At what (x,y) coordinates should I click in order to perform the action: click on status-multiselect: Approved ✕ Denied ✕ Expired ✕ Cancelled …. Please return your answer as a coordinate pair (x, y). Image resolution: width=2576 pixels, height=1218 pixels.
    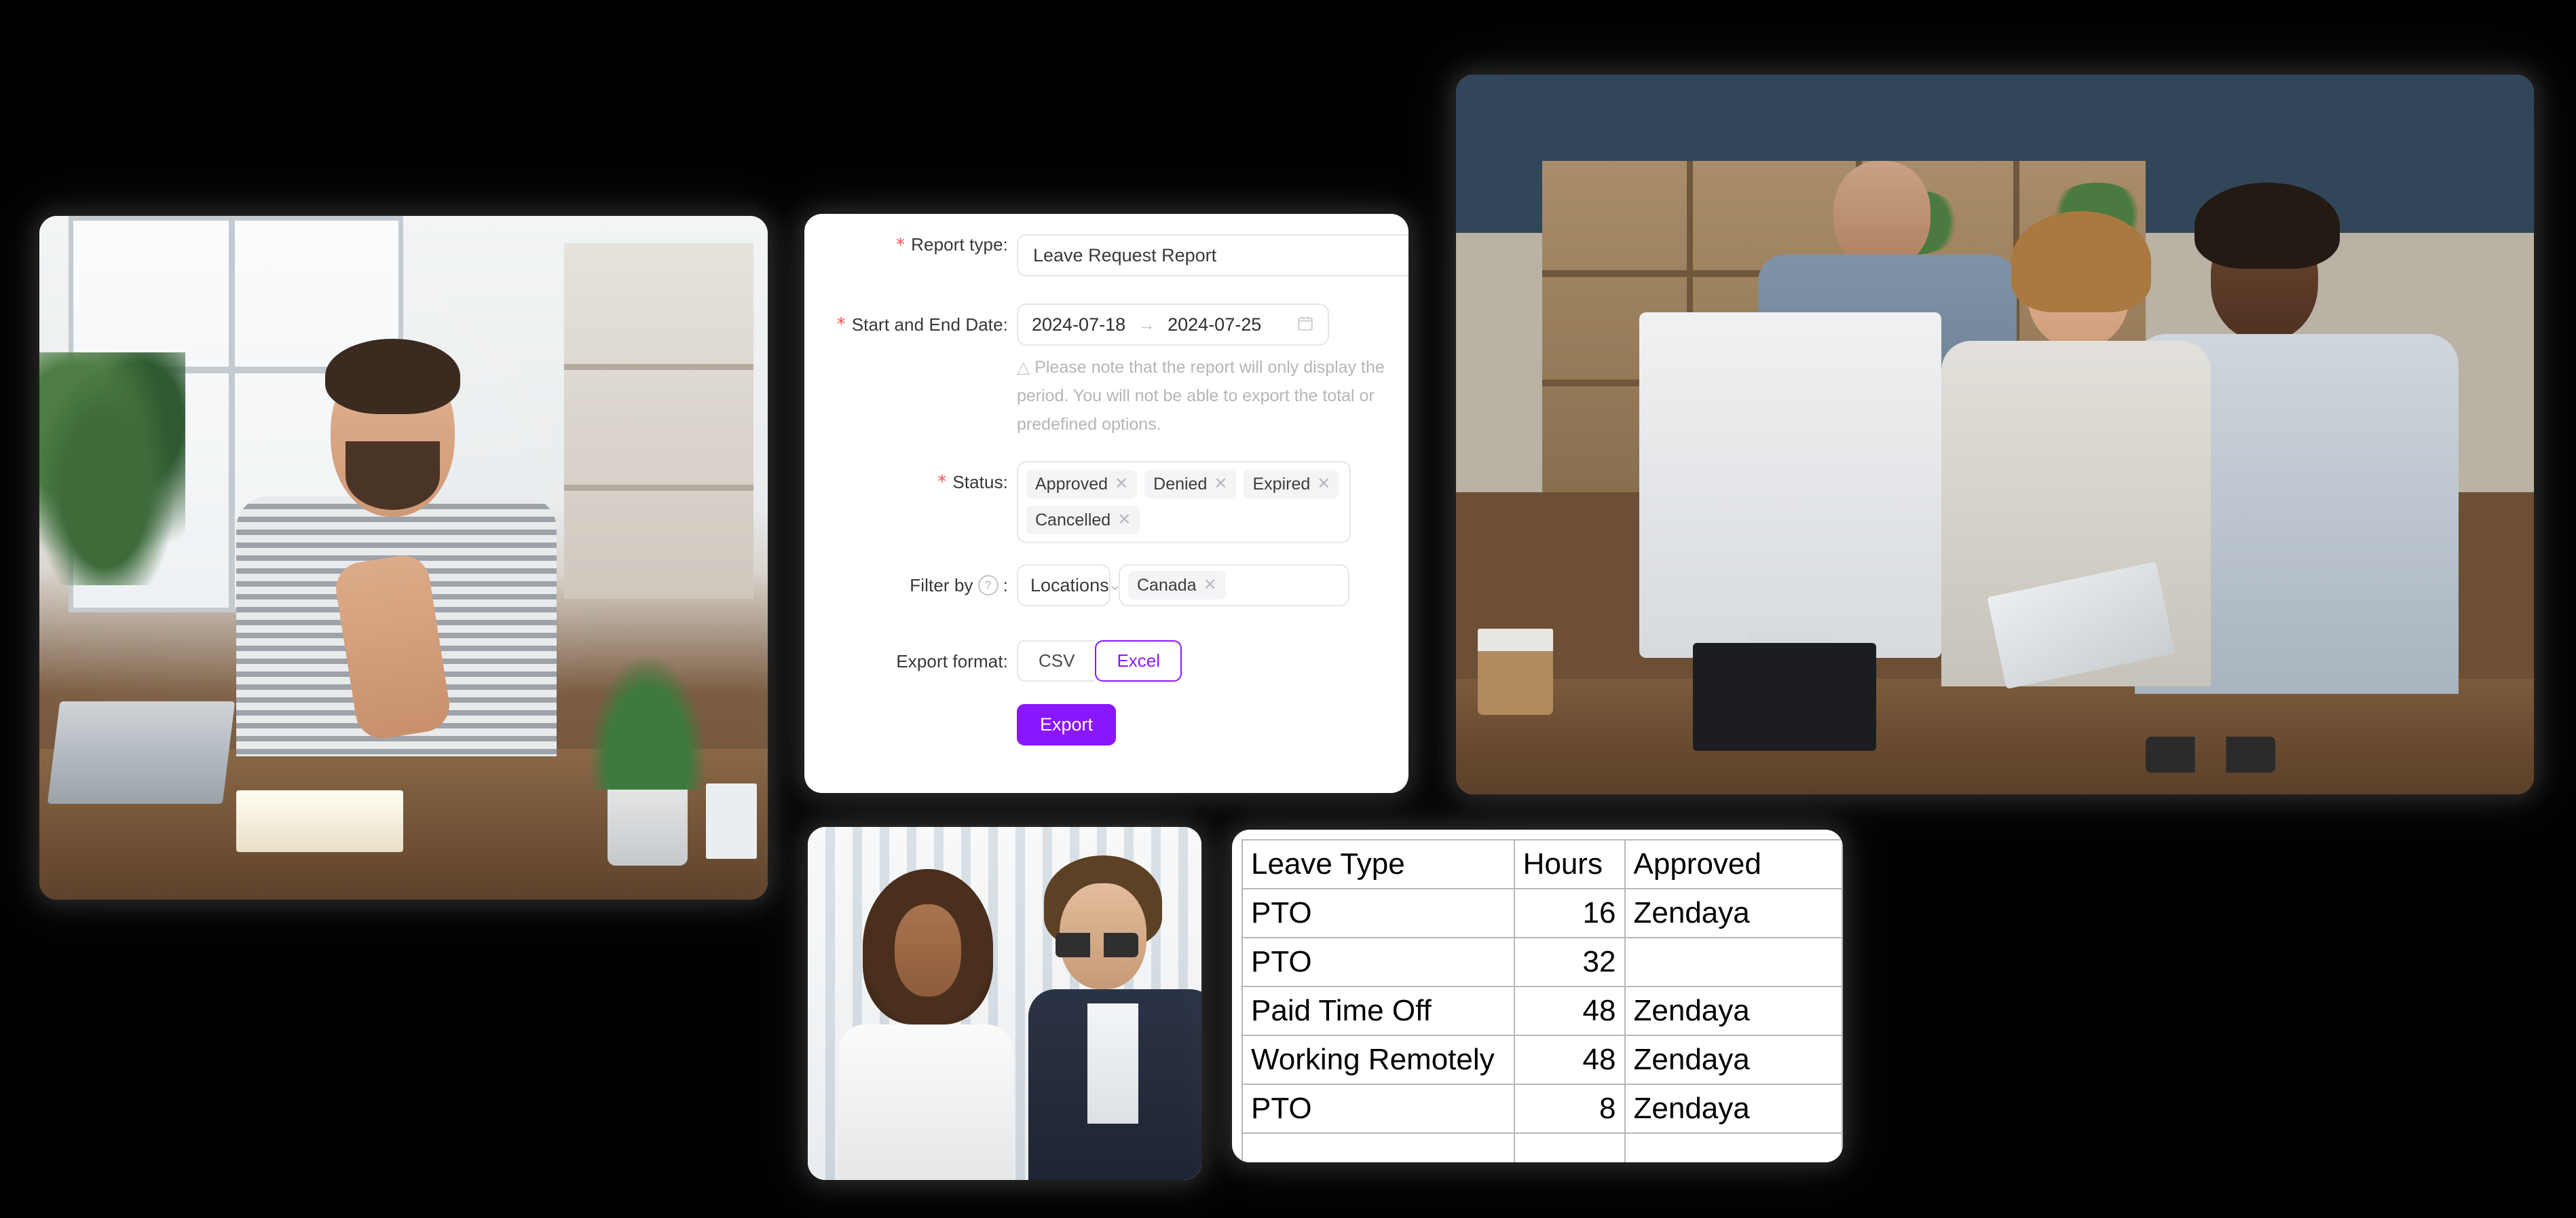
    Looking at the image, I should click on (1184, 502).